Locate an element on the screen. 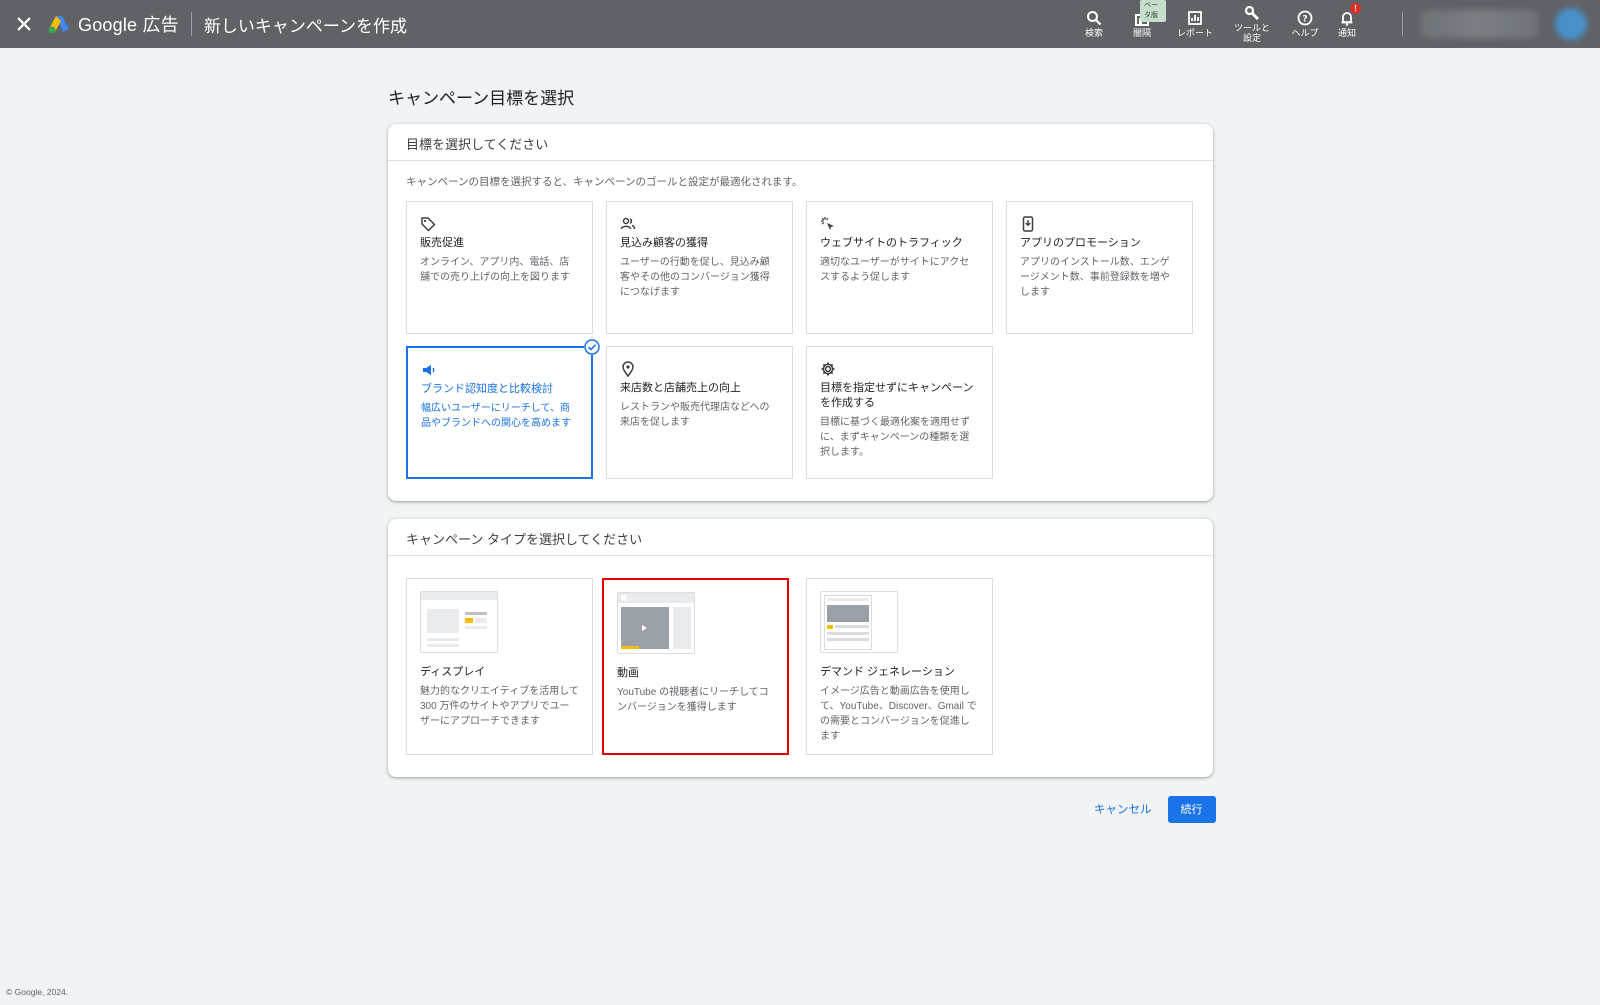  click-icon is located at coordinates (827, 223).